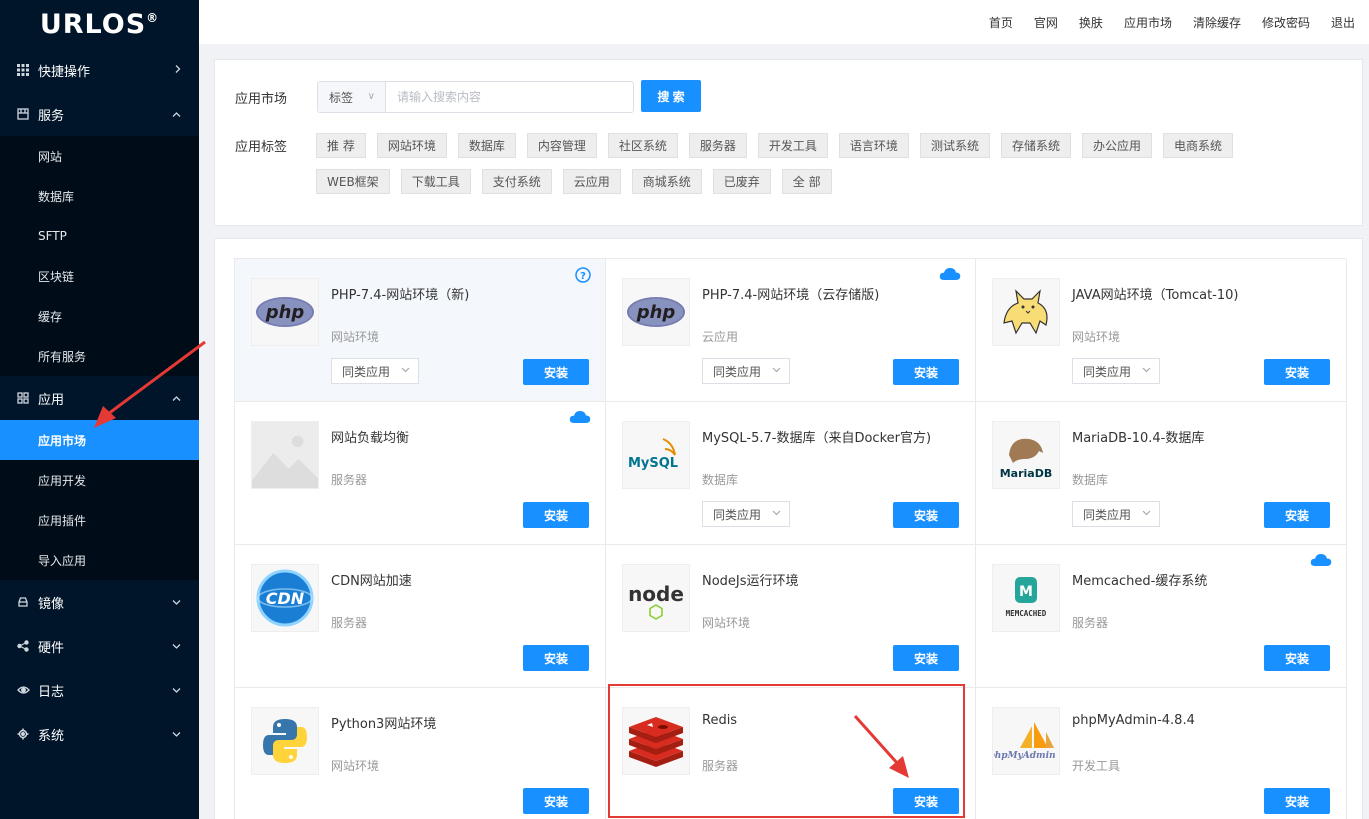  I want to click on app-card: M MEMCACHED Memcached-缓存系统 服务器 安装, so click(1161, 616).